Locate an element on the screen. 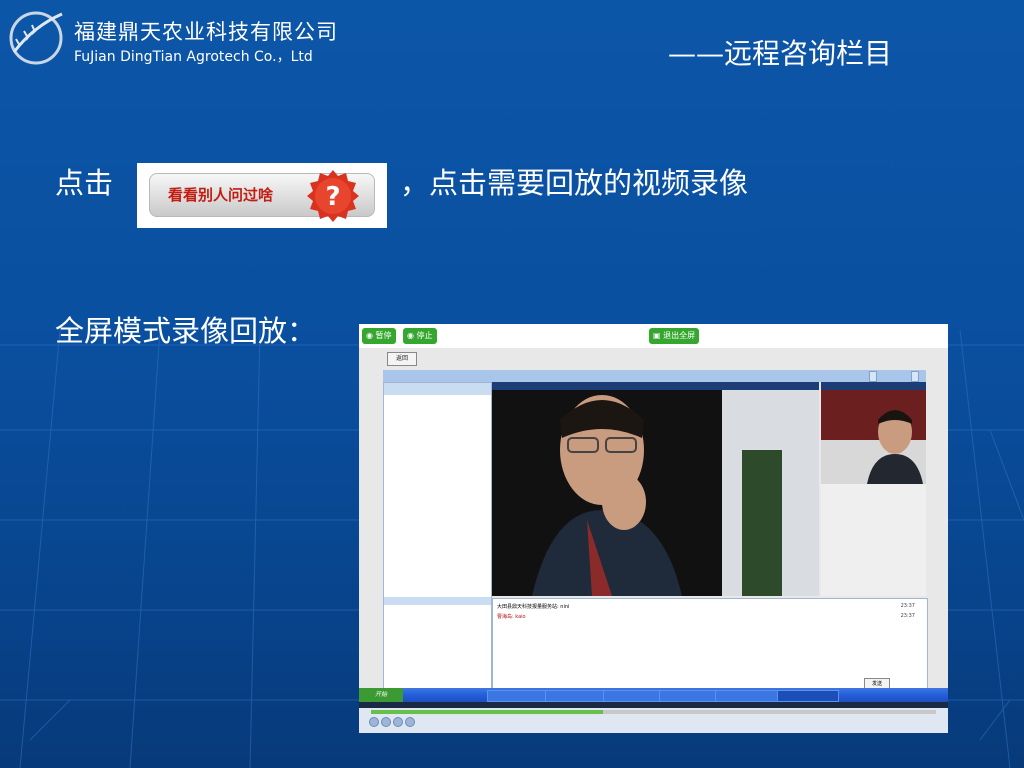 The height and width of the screenshot is (768, 1024). playback-progress-track is located at coordinates (653, 712).